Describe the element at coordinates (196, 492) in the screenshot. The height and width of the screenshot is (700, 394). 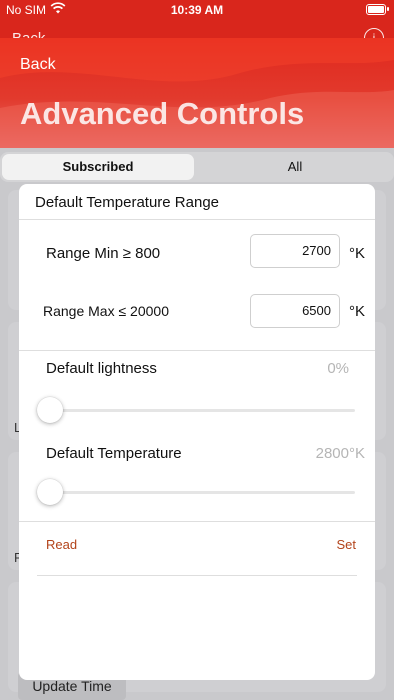
I see `temperature-slider-track` at that location.